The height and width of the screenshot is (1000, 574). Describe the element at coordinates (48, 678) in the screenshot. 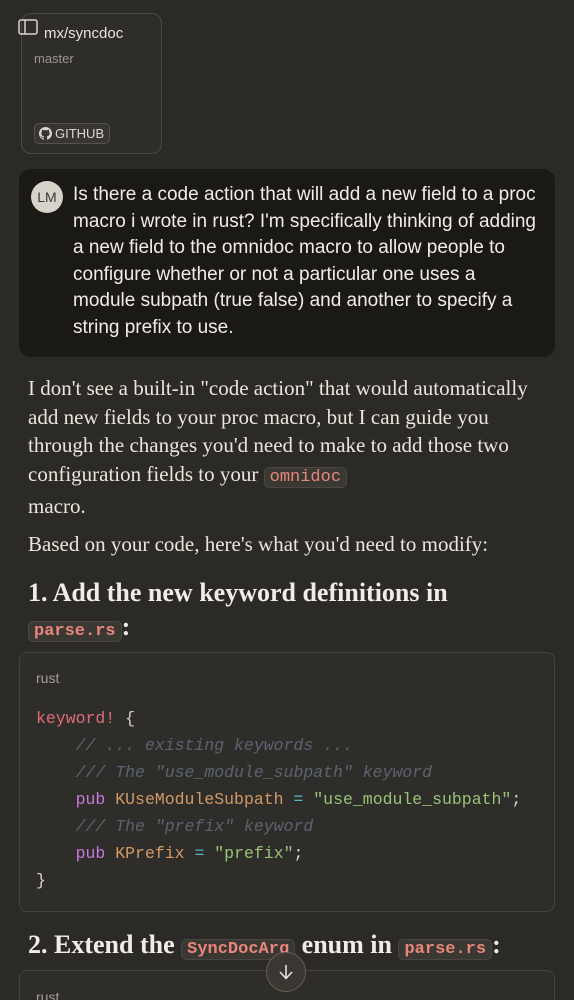

I see `code-language-label: rust` at that location.